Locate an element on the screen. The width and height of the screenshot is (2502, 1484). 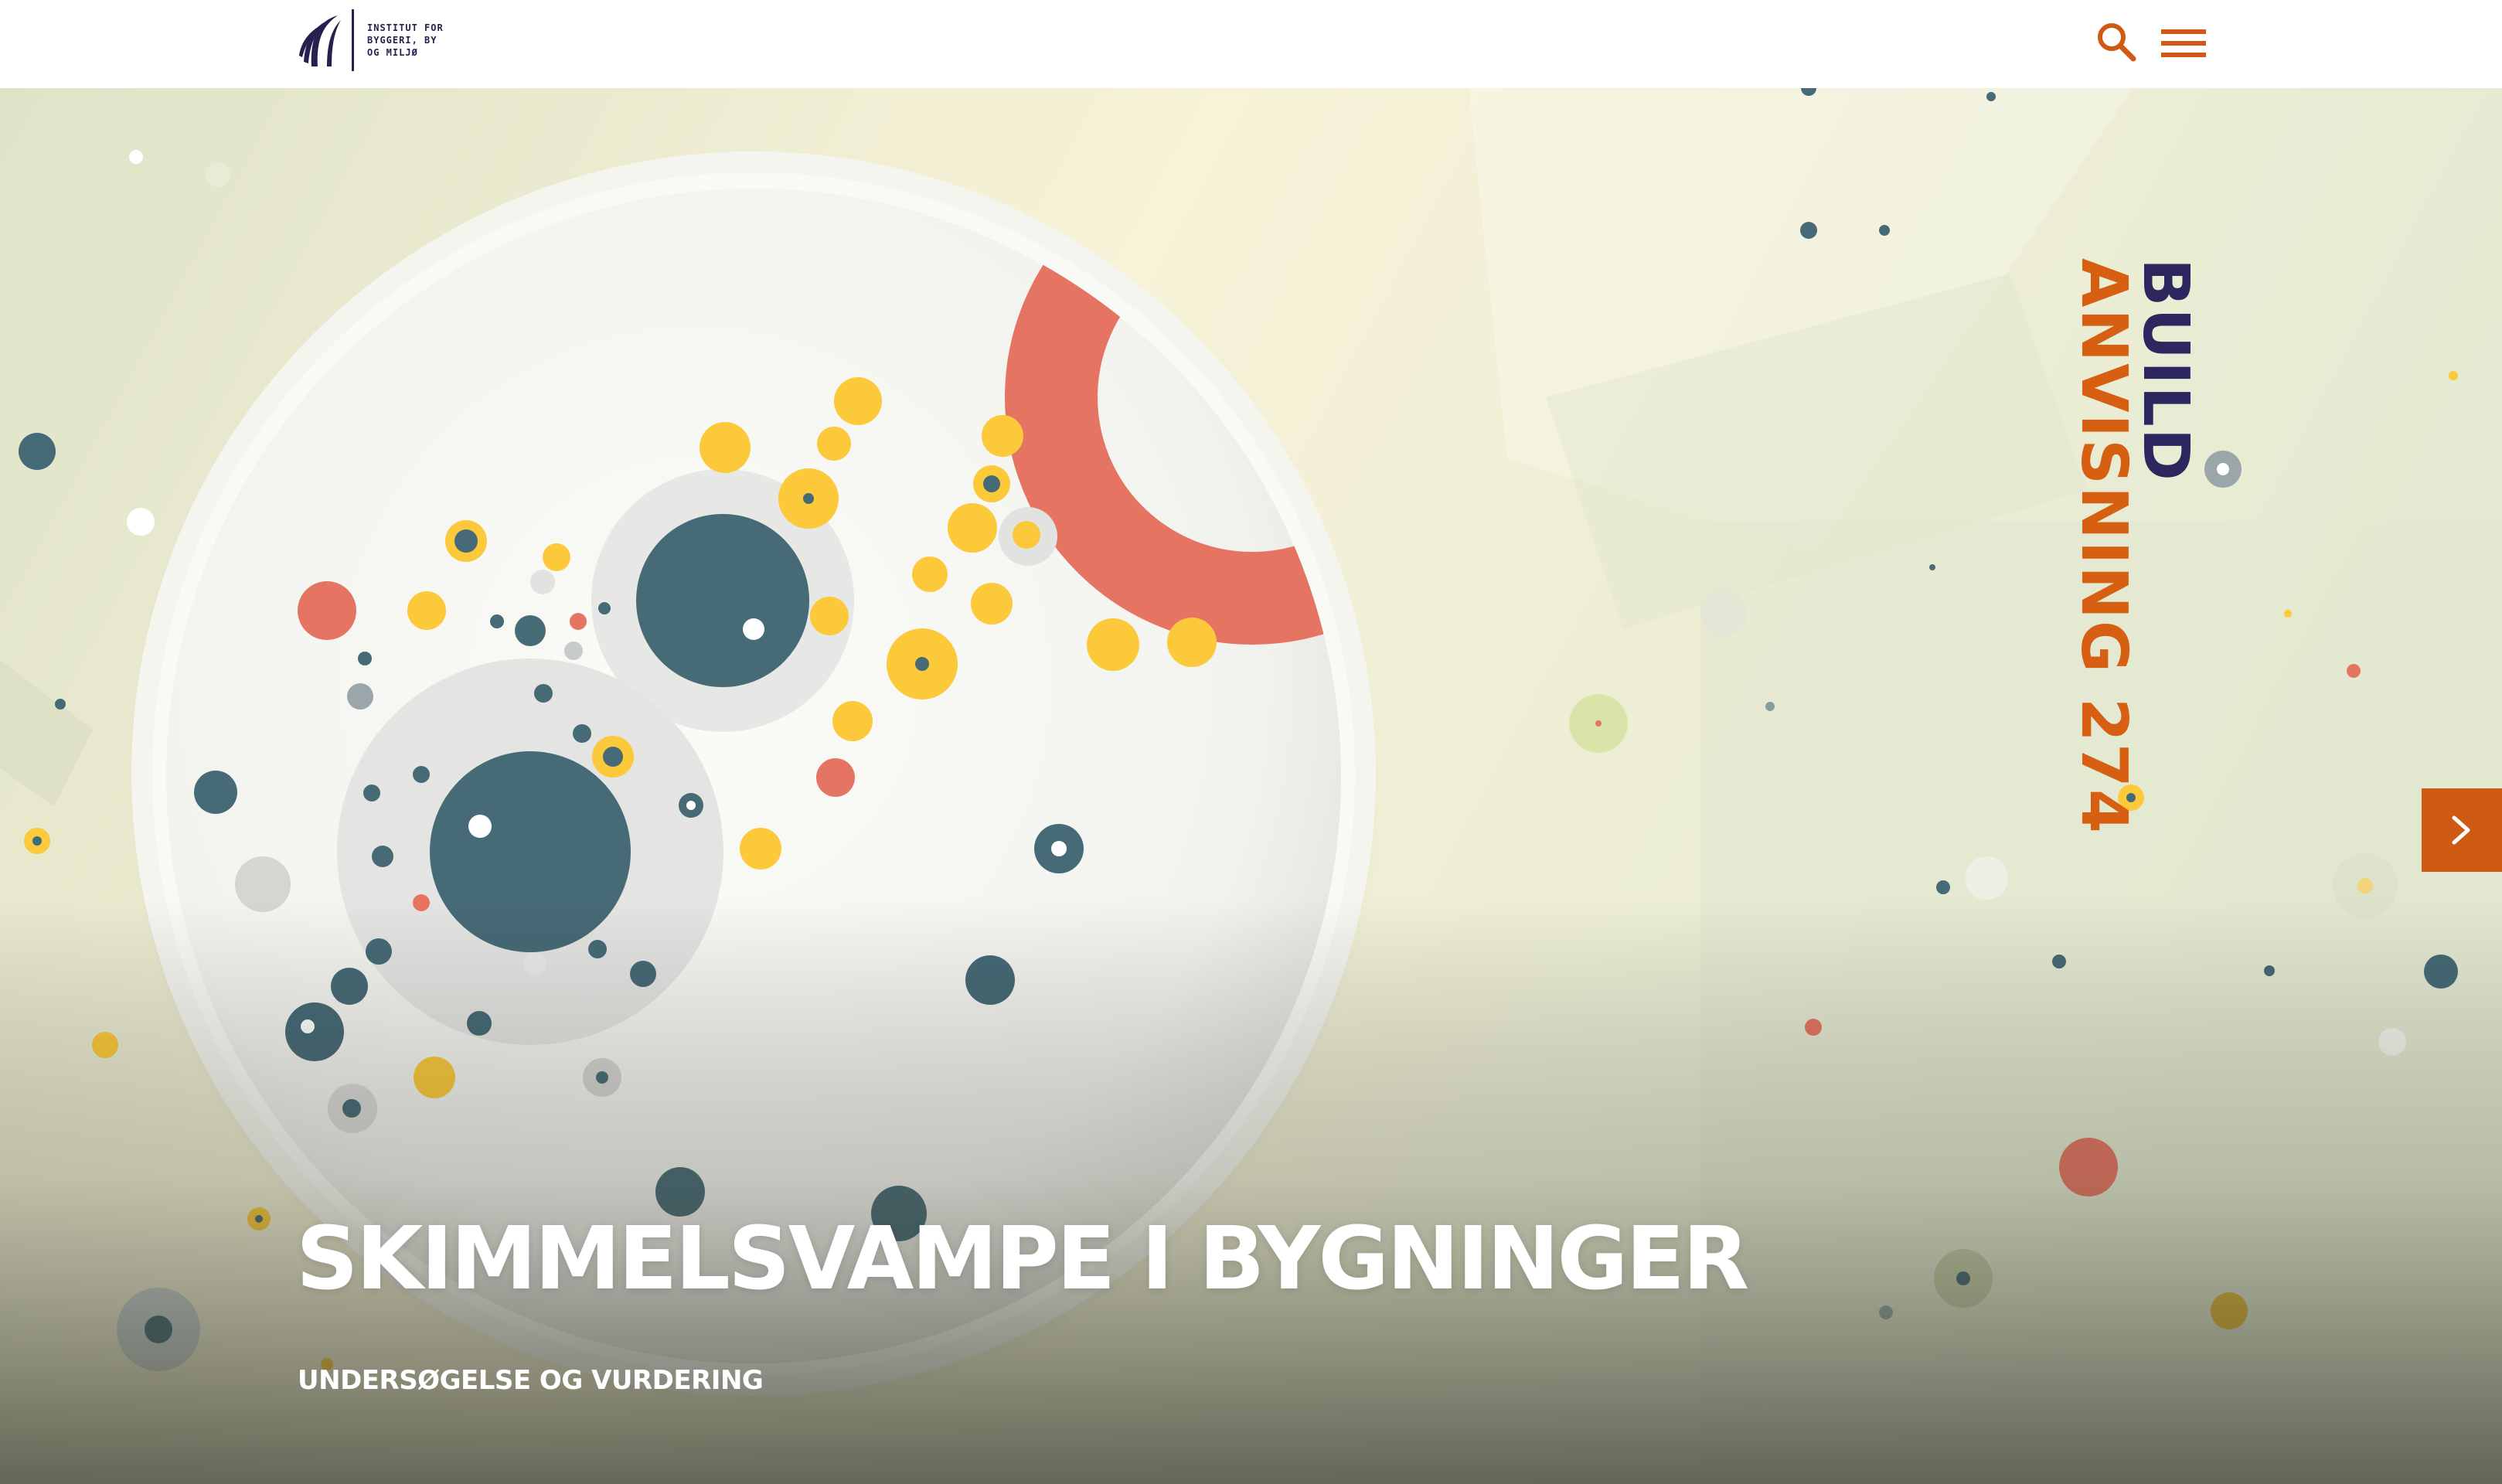
search-icon is located at coordinates (2117, 42).